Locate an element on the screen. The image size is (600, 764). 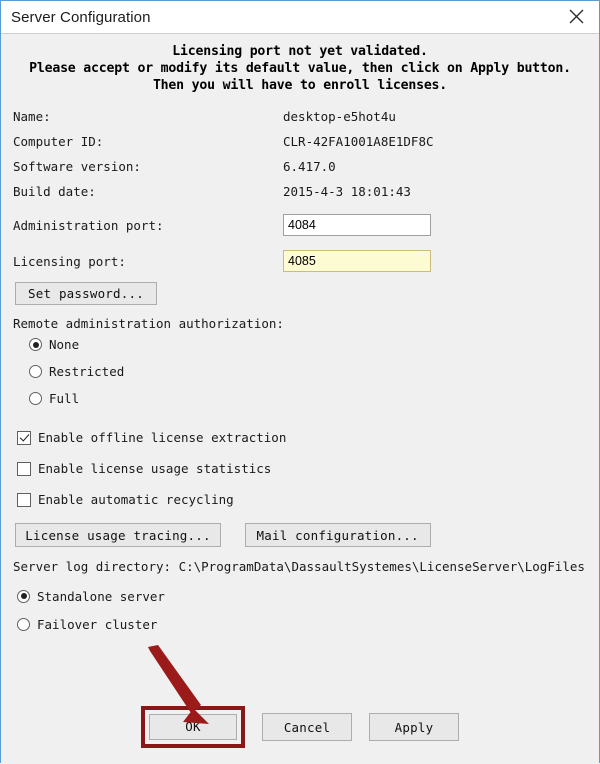
remote-administration-label: Remote administration authorization: is located at coordinates (148, 323).